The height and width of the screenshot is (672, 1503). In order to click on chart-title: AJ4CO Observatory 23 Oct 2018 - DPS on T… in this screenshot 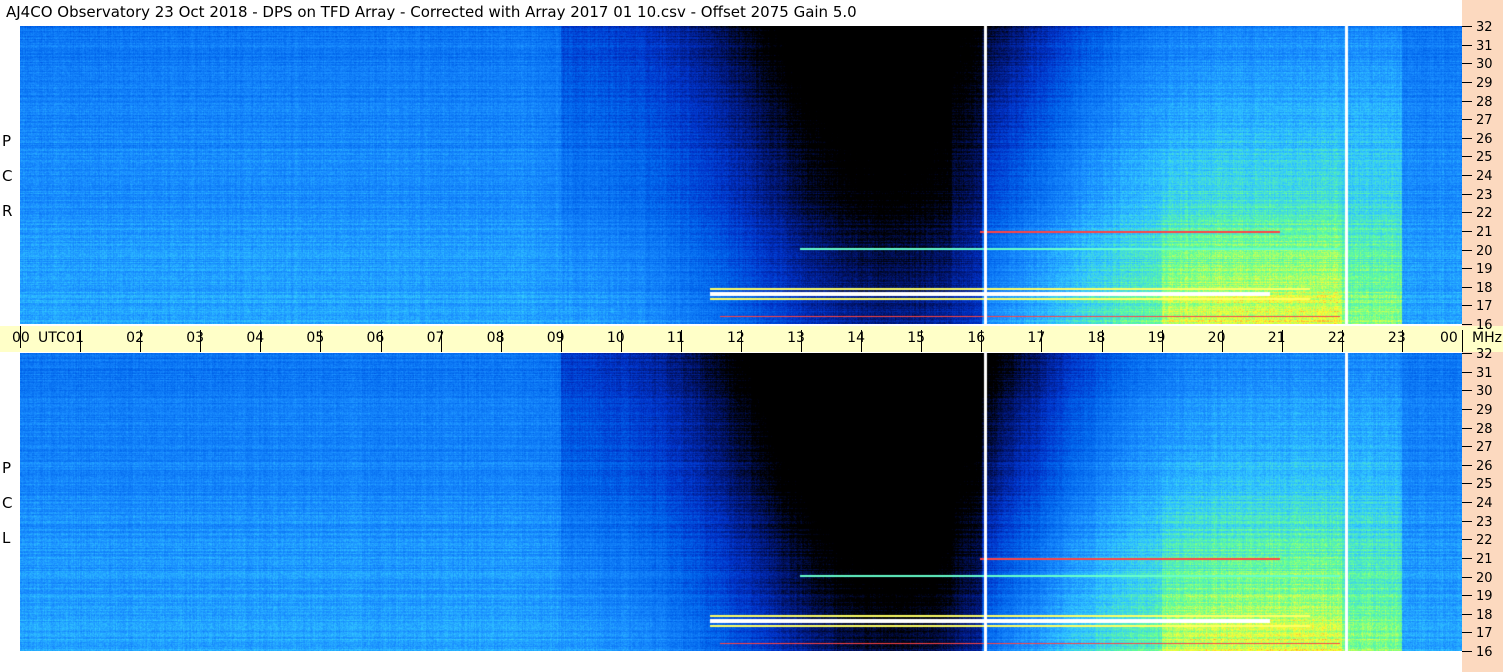, I will do `click(431, 12)`.